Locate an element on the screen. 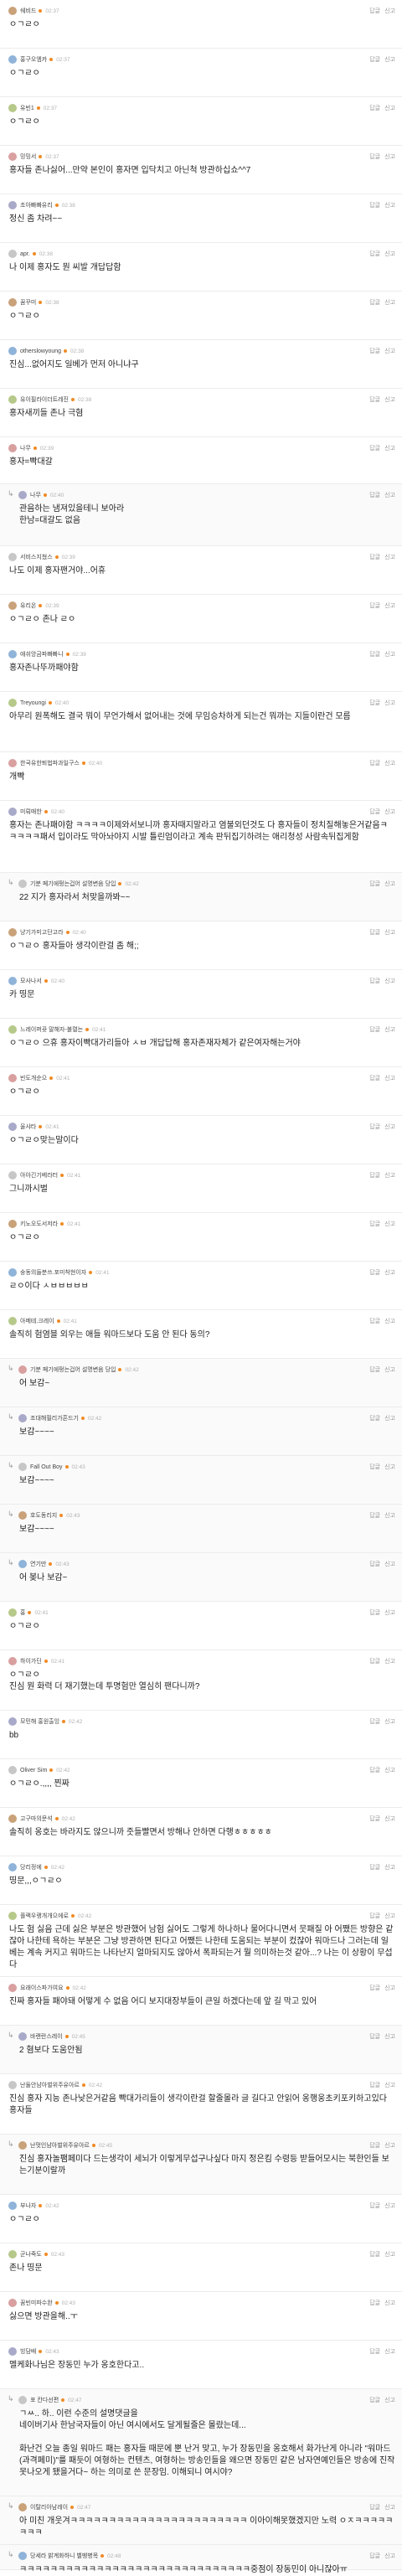  comment-nickname: 빈도개순으 is located at coordinates (33, 1078).